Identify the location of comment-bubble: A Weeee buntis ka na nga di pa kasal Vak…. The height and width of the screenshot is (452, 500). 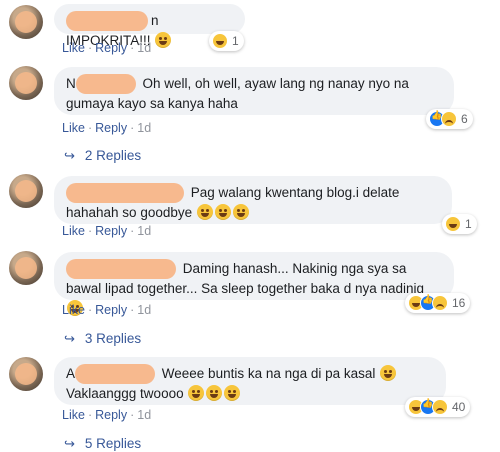
(250, 381).